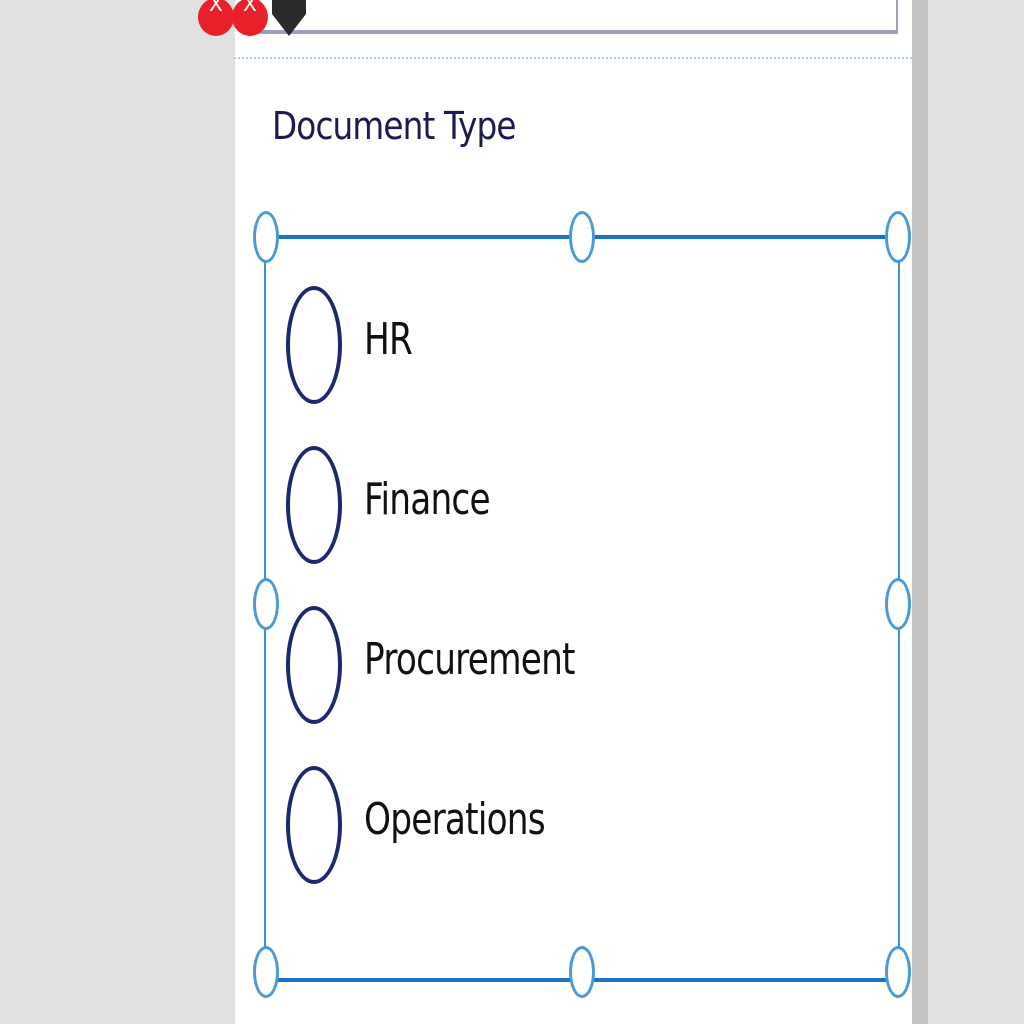 This screenshot has width=1024, height=1024. What do you see at coordinates (470, 659) in the screenshot?
I see `radio-option-label: Procurement` at bounding box center [470, 659].